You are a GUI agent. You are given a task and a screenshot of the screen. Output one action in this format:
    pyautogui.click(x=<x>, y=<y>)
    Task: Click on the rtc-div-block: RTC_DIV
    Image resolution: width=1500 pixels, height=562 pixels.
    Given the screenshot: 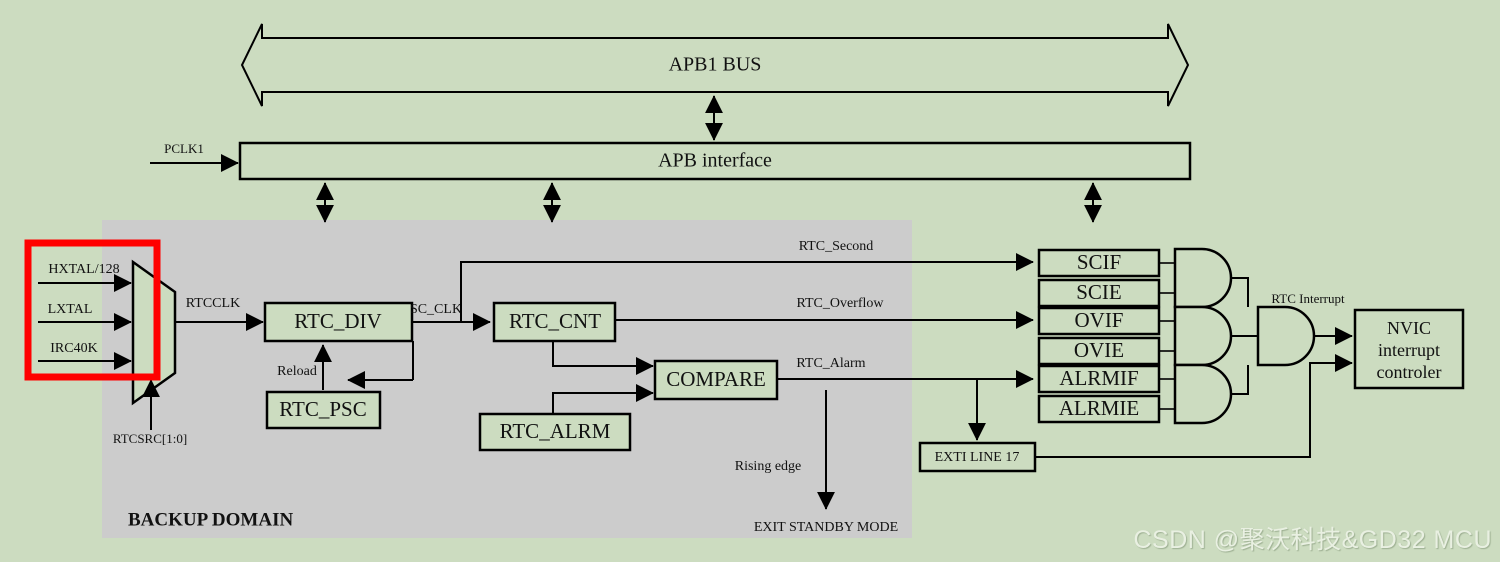 What is the action you would take?
    pyautogui.click(x=338, y=322)
    